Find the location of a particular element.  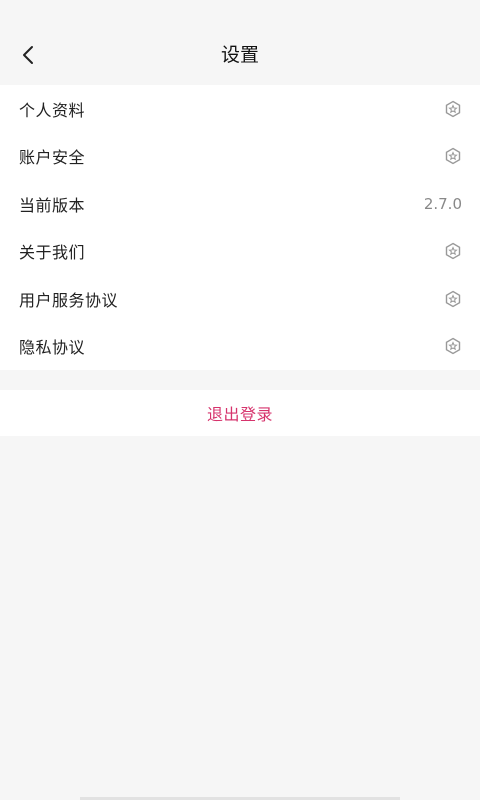

logout-button: 退出登录 is located at coordinates (240, 413).